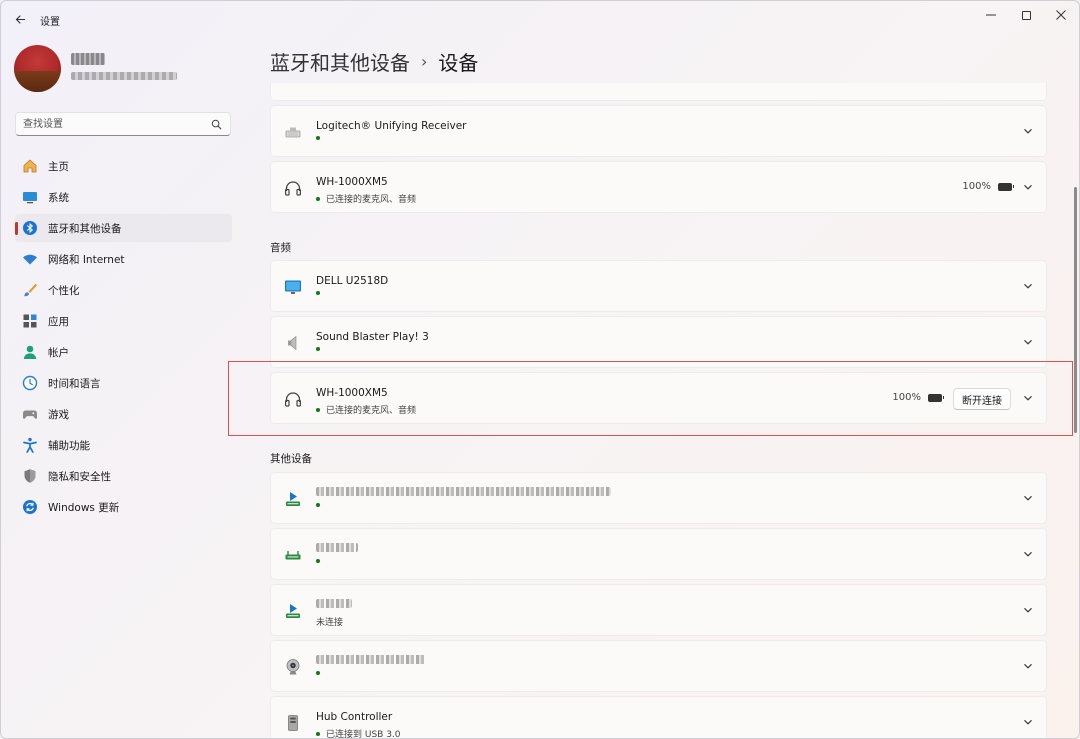  I want to click on sidebar-item-label: 应用, so click(58, 321).